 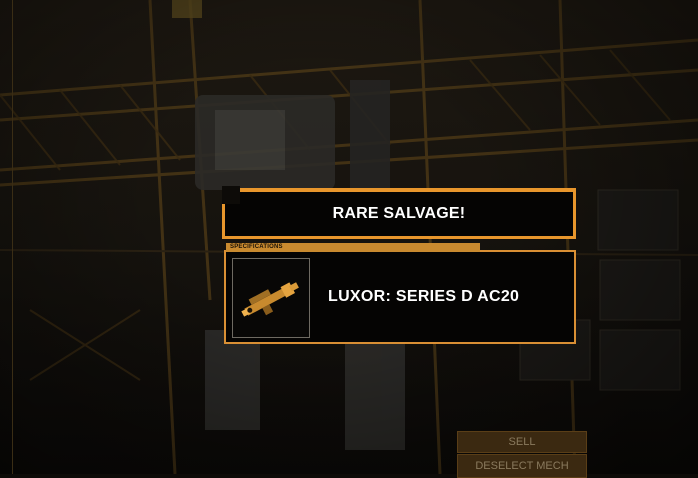 I want to click on salvage-item-name: LUXOR: SERIES D AC20, so click(x=424, y=296).